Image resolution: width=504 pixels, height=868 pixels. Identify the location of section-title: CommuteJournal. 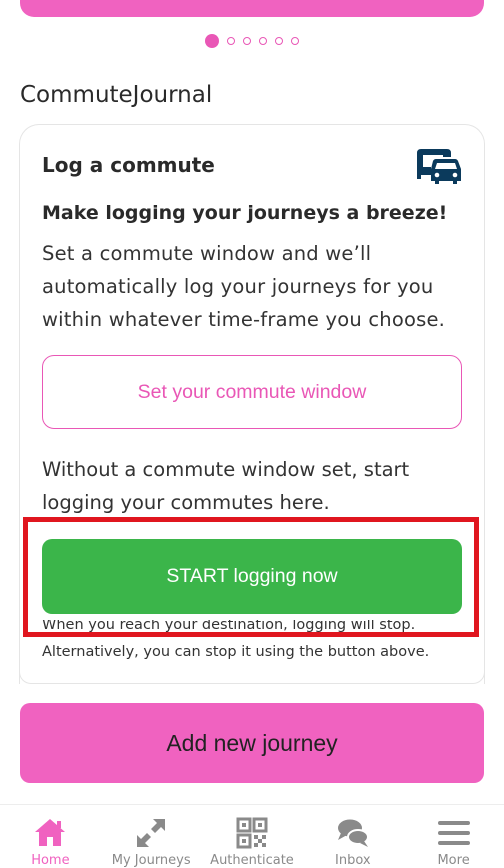
(116, 95).